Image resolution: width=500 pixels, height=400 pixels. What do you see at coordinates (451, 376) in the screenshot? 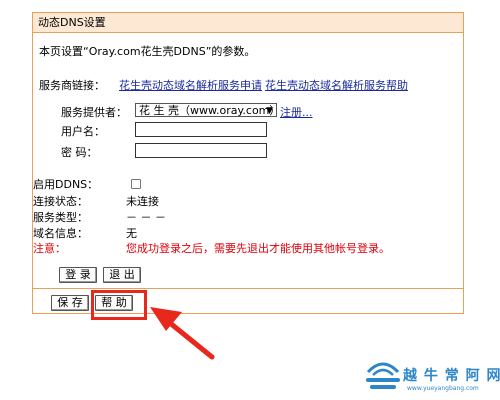
I see `watermark-text: 越 牛 常 阿 网` at bounding box center [451, 376].